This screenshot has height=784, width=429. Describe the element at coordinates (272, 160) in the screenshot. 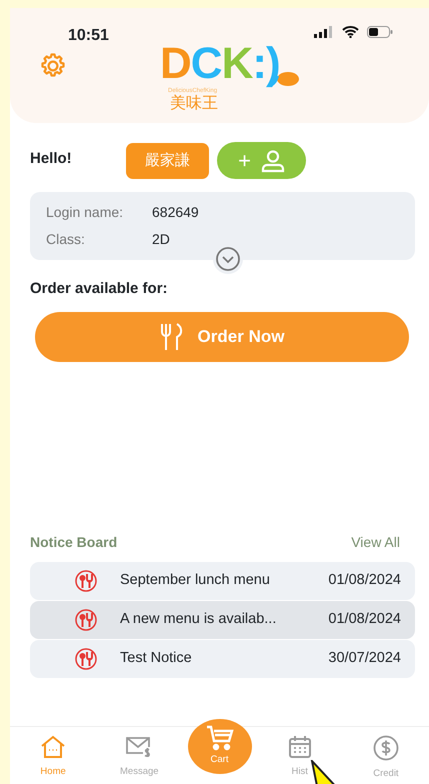

I see `person-icon` at that location.